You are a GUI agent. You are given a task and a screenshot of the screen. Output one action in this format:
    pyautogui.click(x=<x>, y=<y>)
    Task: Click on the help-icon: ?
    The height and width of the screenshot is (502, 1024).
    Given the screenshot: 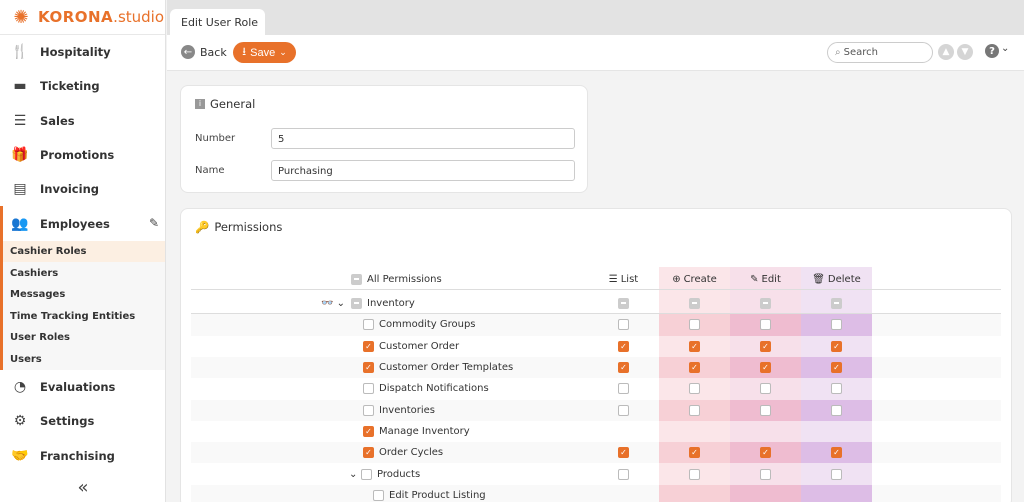 What is the action you would take?
    pyautogui.click(x=992, y=51)
    